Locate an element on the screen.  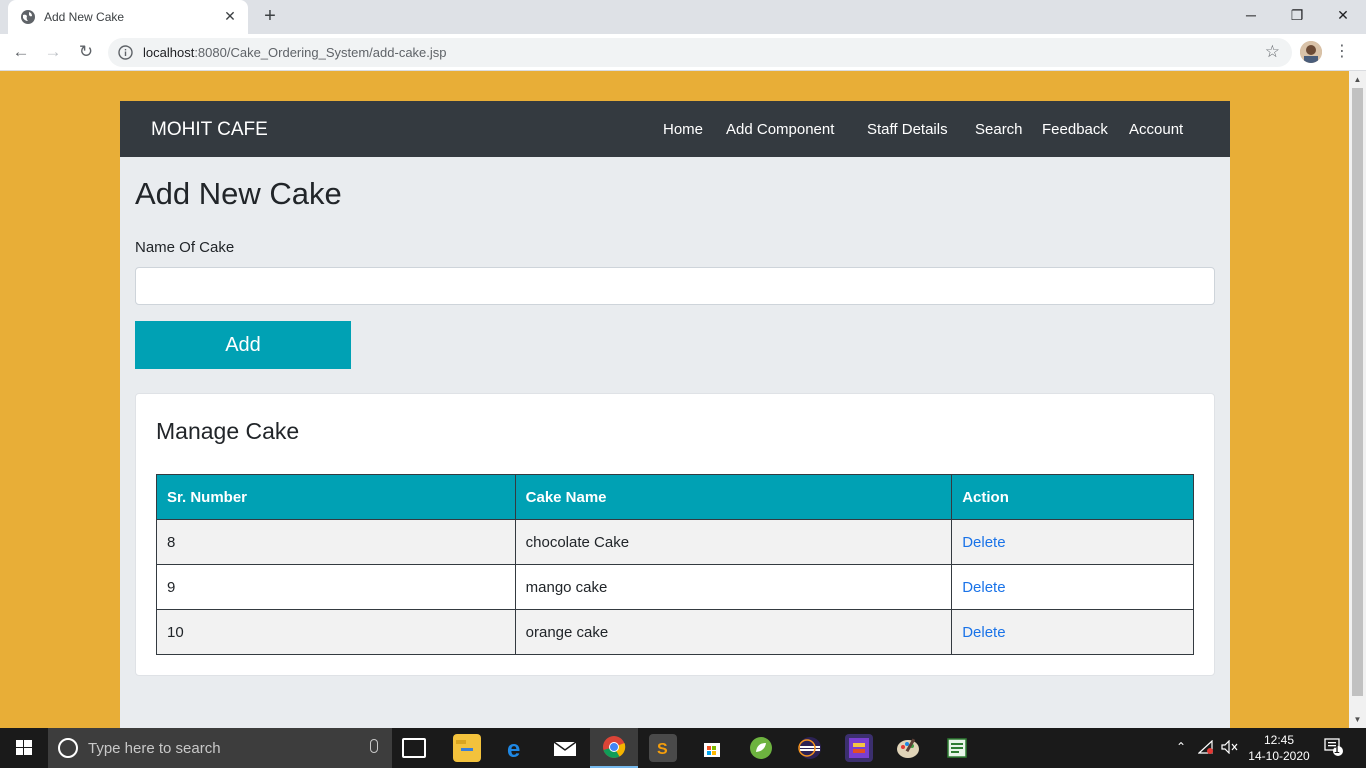
notepad-app-icon is located at coordinates (957, 748).